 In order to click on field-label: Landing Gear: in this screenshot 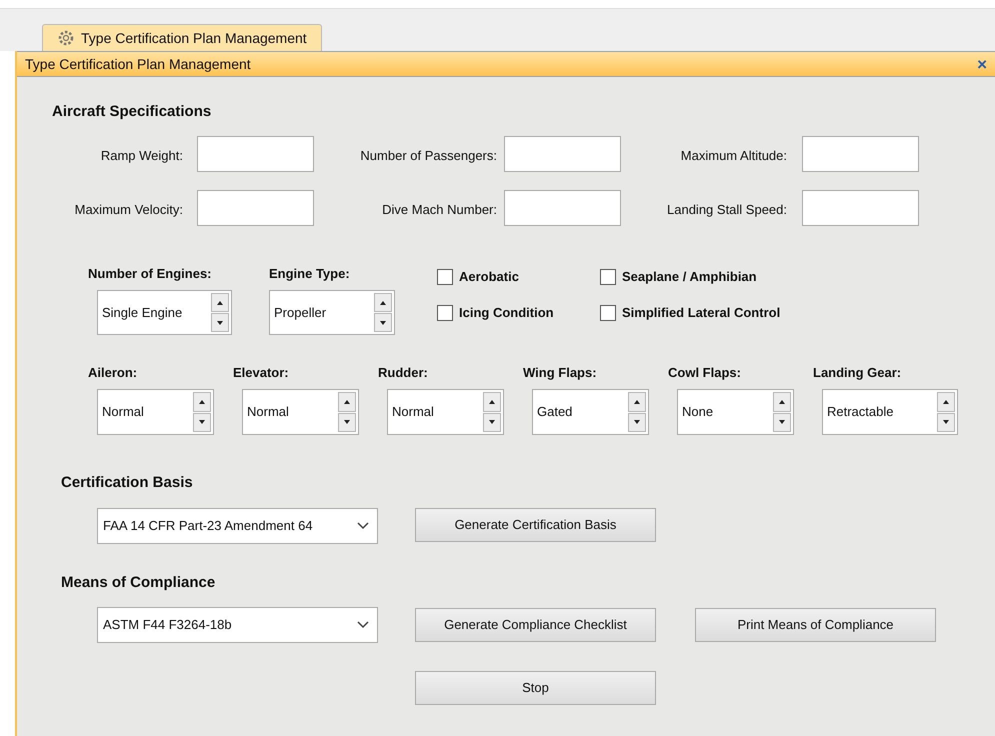, I will do `click(857, 373)`.